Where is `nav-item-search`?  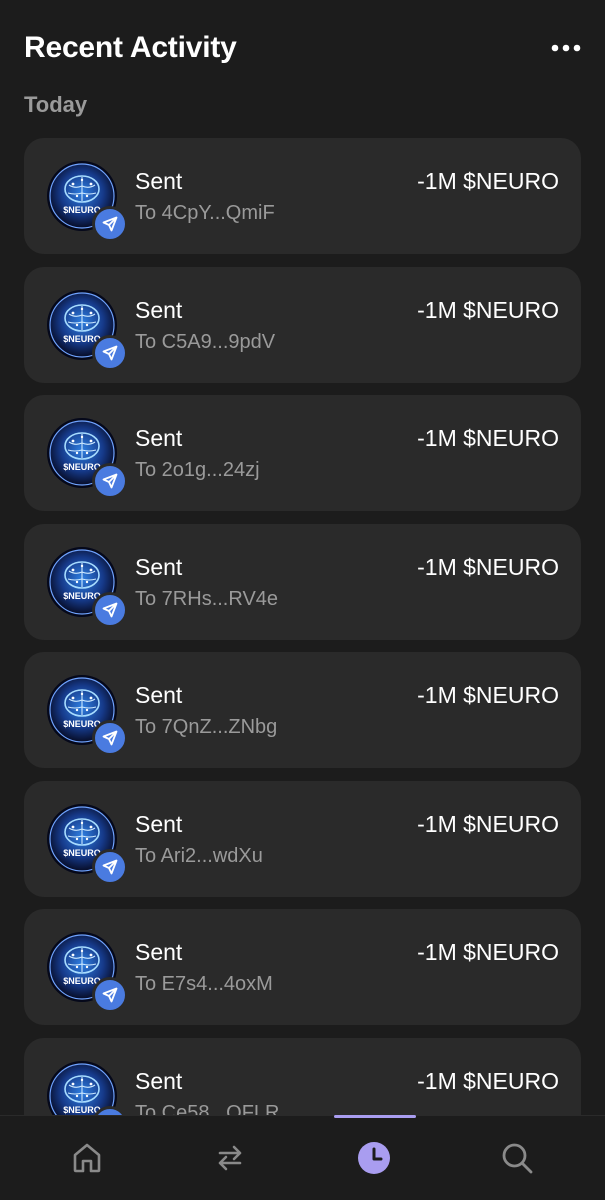 nav-item-search is located at coordinates (517, 1158).